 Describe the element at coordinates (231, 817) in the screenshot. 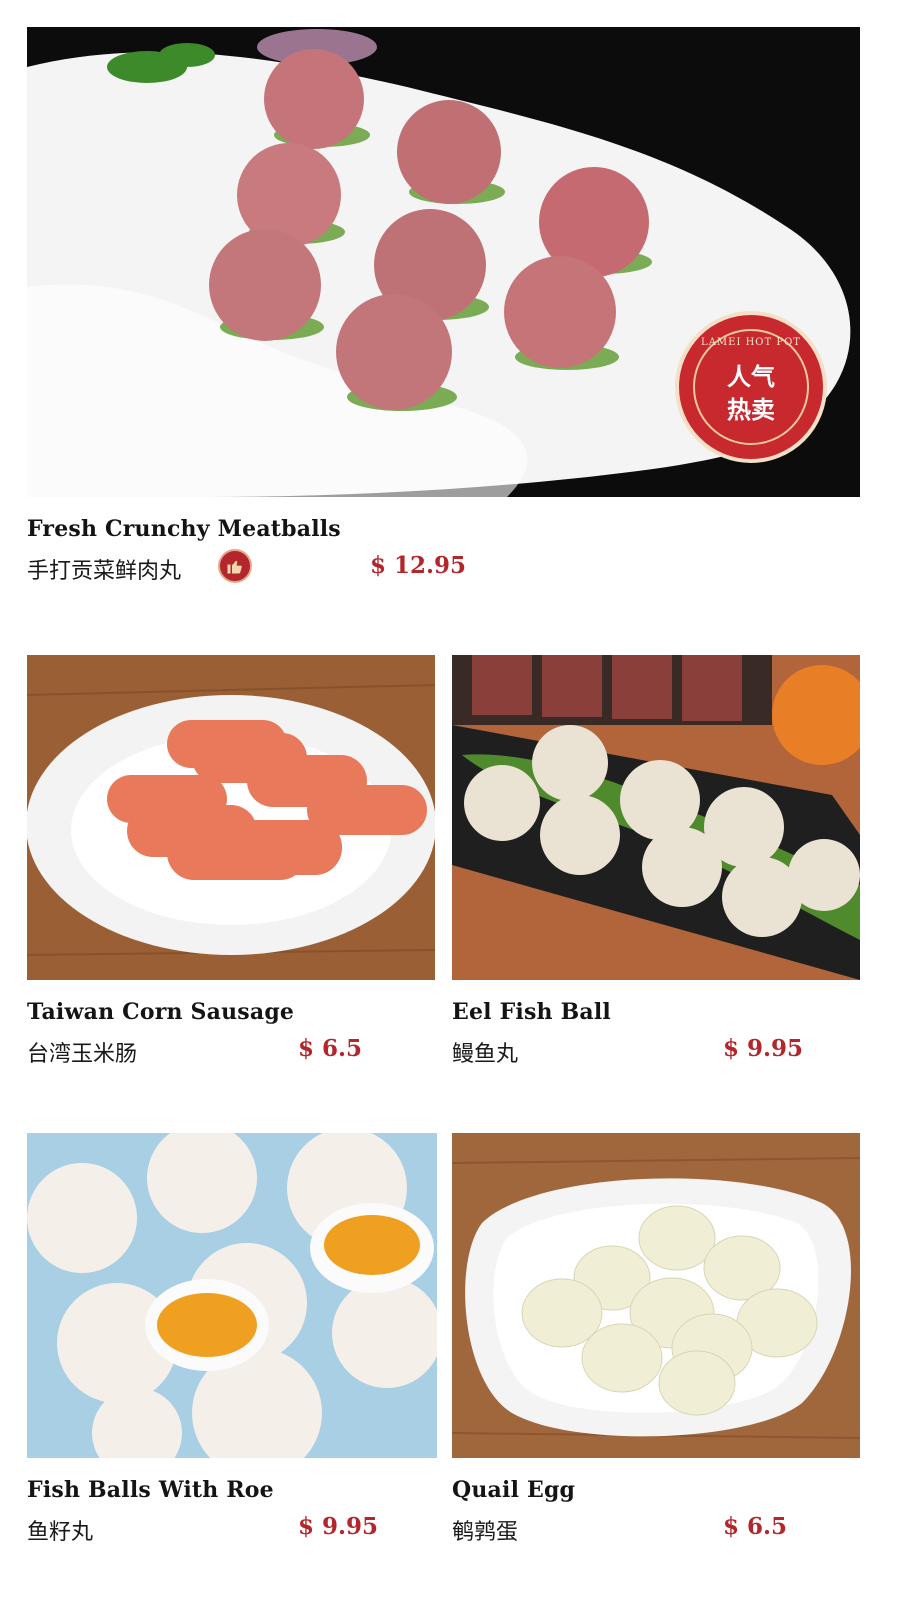

I see `corn-sausage-photo` at that location.